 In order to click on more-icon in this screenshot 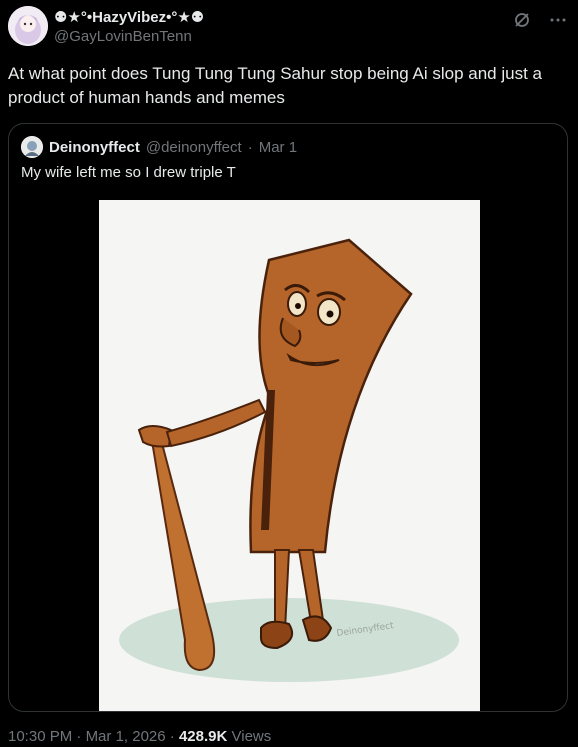, I will do `click(558, 20)`.